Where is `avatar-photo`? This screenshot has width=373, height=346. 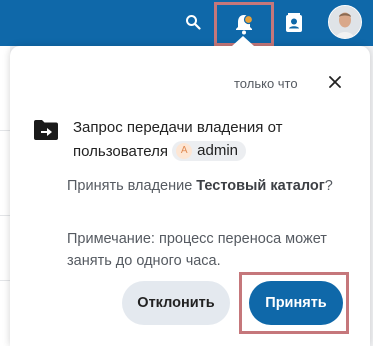
avatar-photo is located at coordinates (345, 22).